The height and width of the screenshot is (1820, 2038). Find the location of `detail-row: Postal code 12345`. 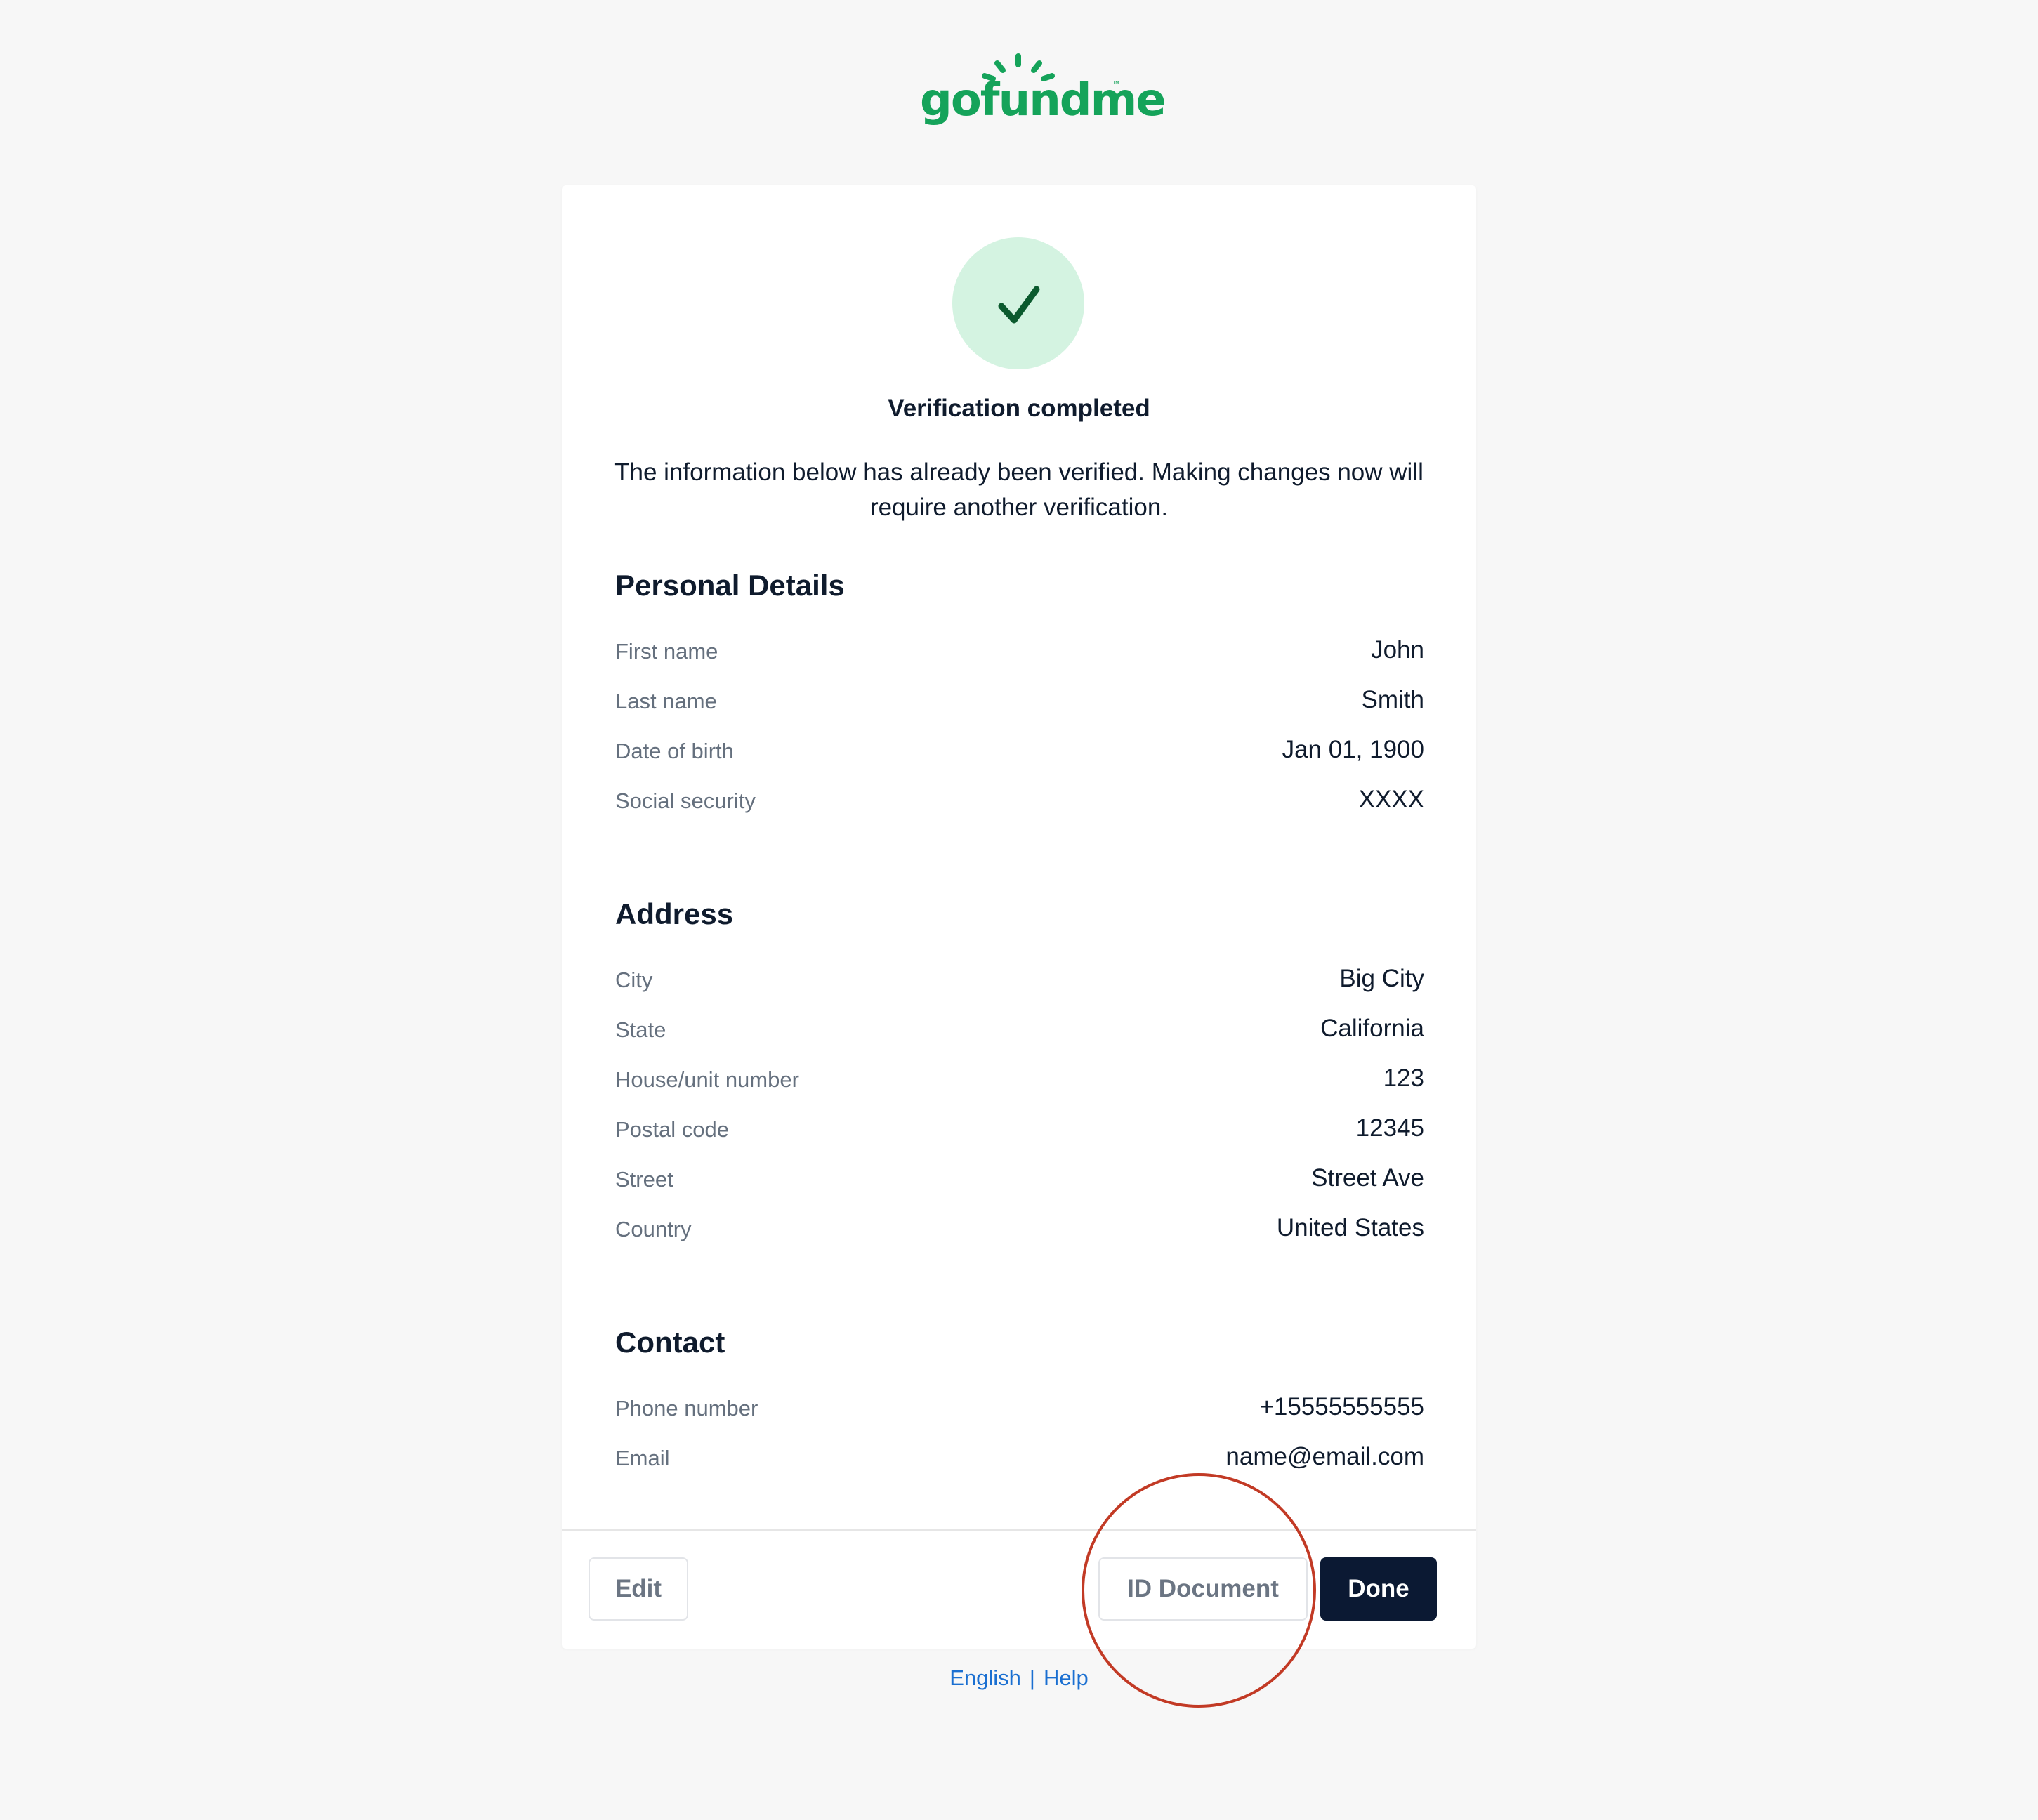

detail-row: Postal code 12345 is located at coordinates (1020, 1129).